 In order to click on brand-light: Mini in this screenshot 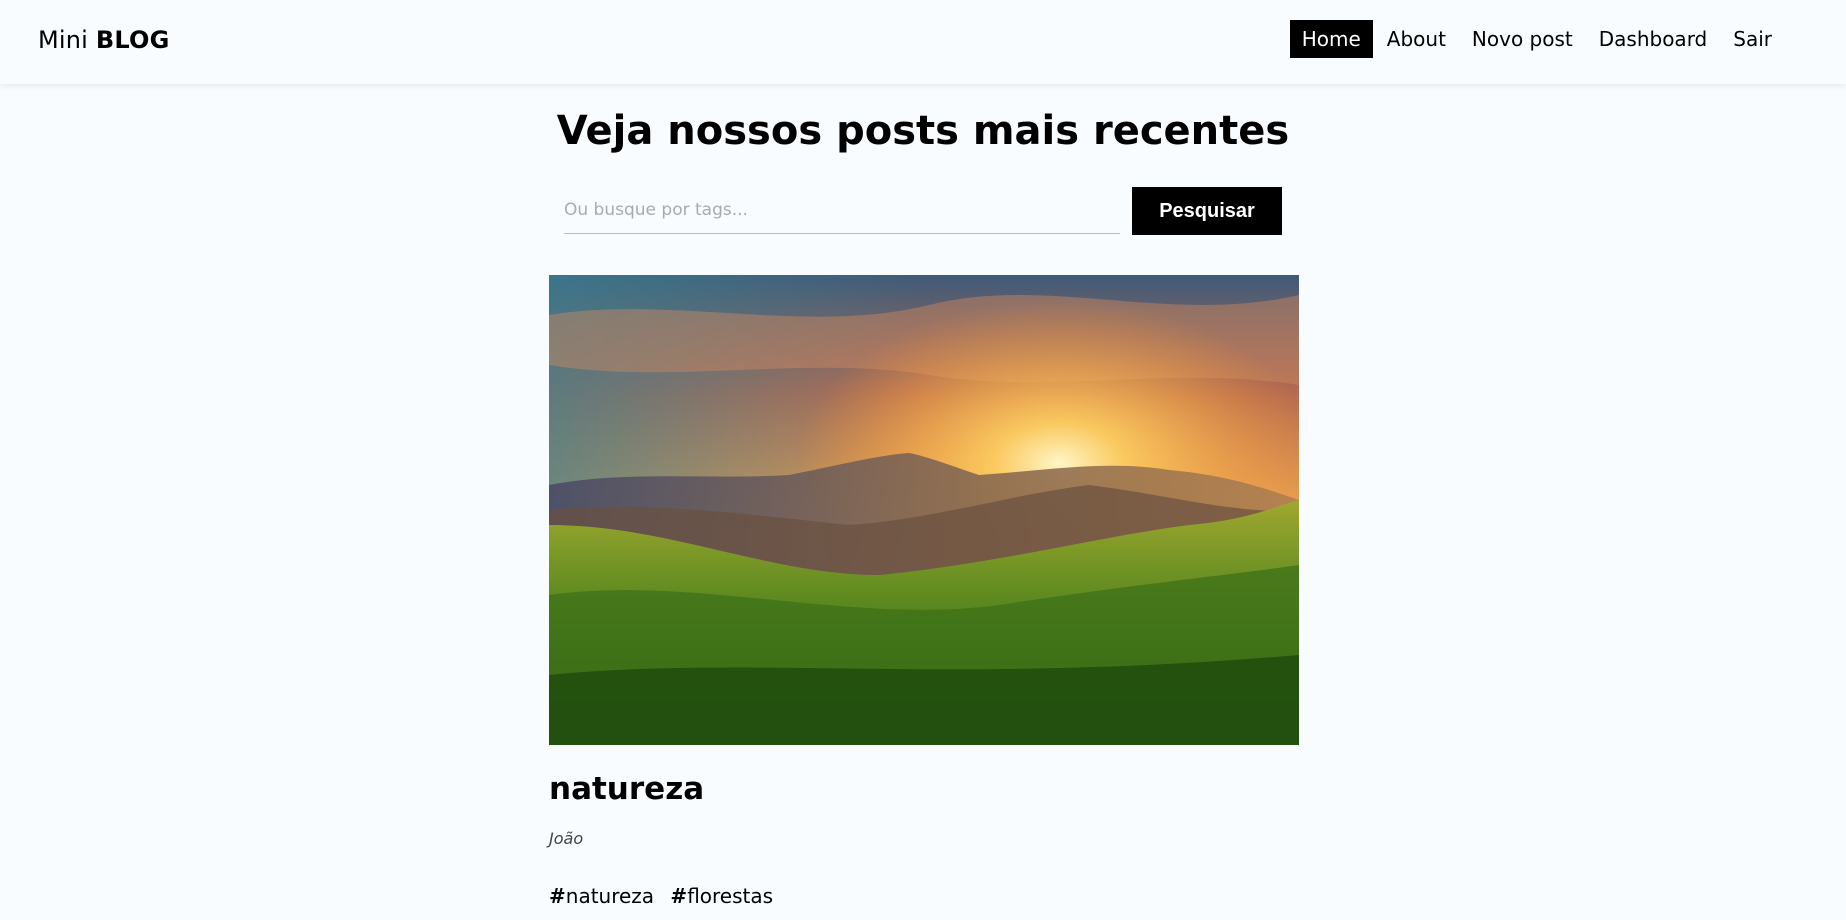, I will do `click(63, 40)`.